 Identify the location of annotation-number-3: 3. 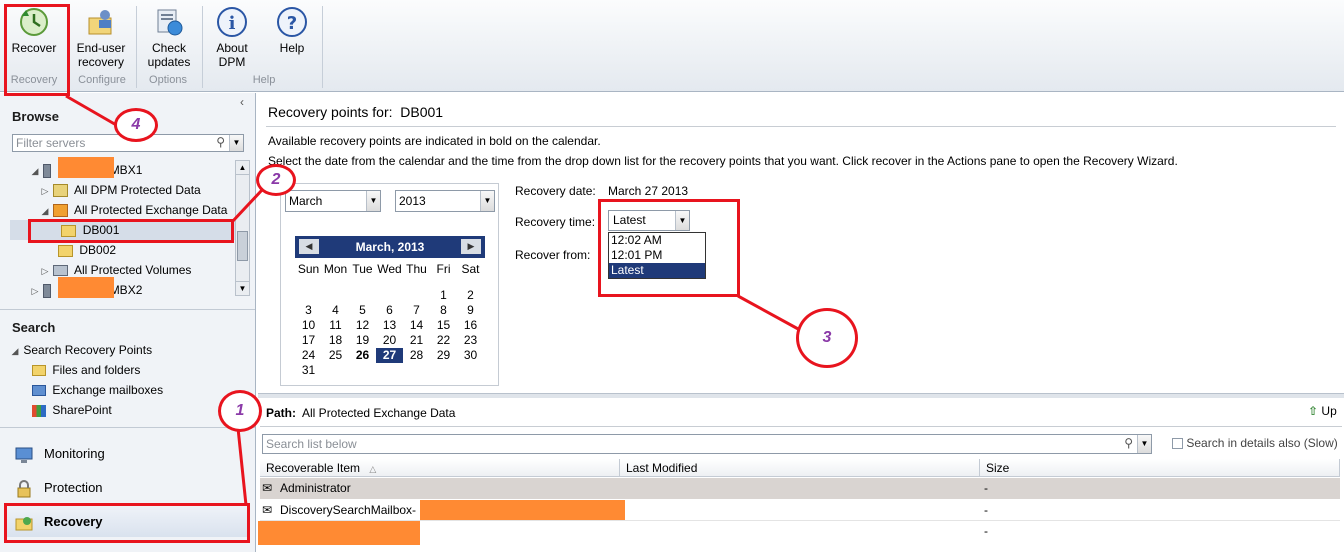
(827, 338).